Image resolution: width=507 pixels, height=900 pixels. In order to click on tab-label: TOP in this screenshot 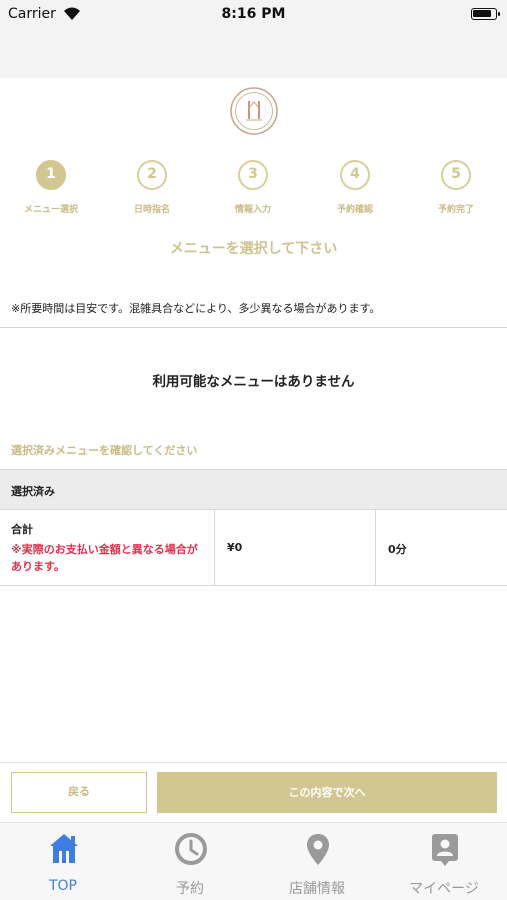, I will do `click(62, 886)`.